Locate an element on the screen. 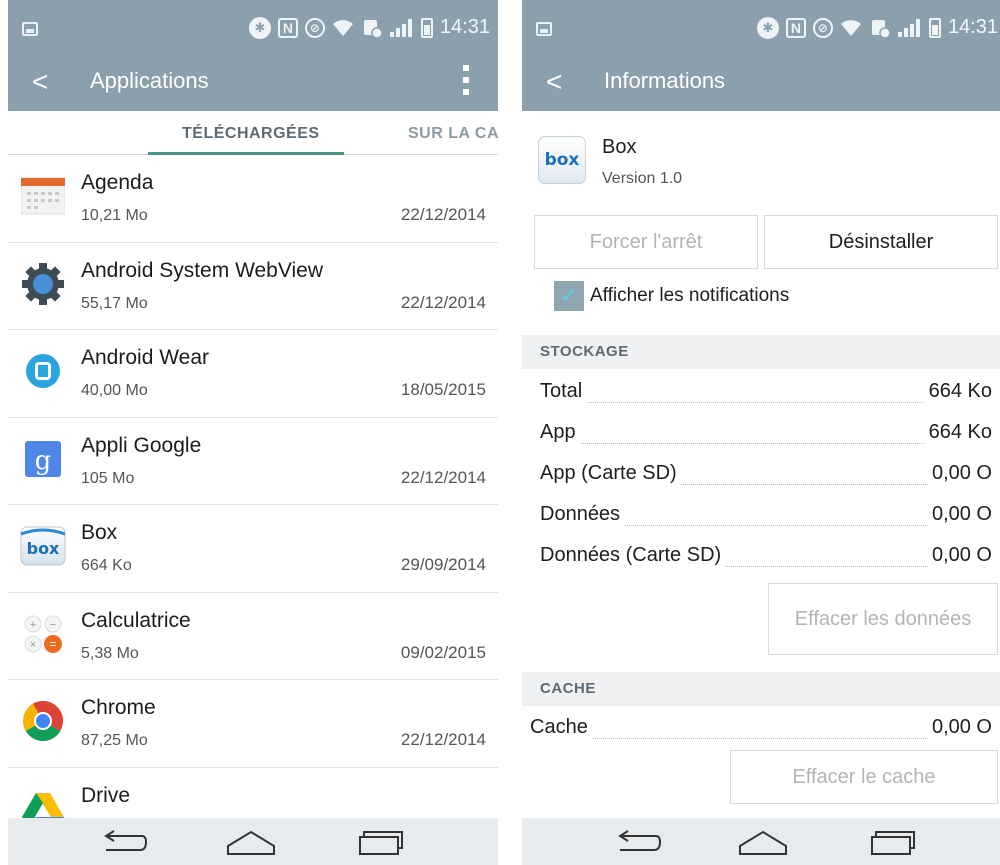 The height and width of the screenshot is (865, 1000). svg-text: box is located at coordinates (43, 548).